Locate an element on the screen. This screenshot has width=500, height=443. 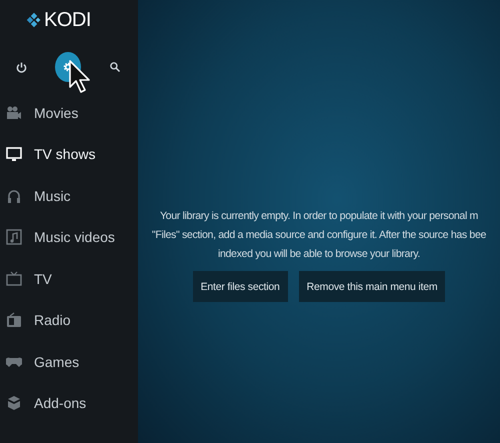
menu-item: Movies is located at coordinates (69, 113).